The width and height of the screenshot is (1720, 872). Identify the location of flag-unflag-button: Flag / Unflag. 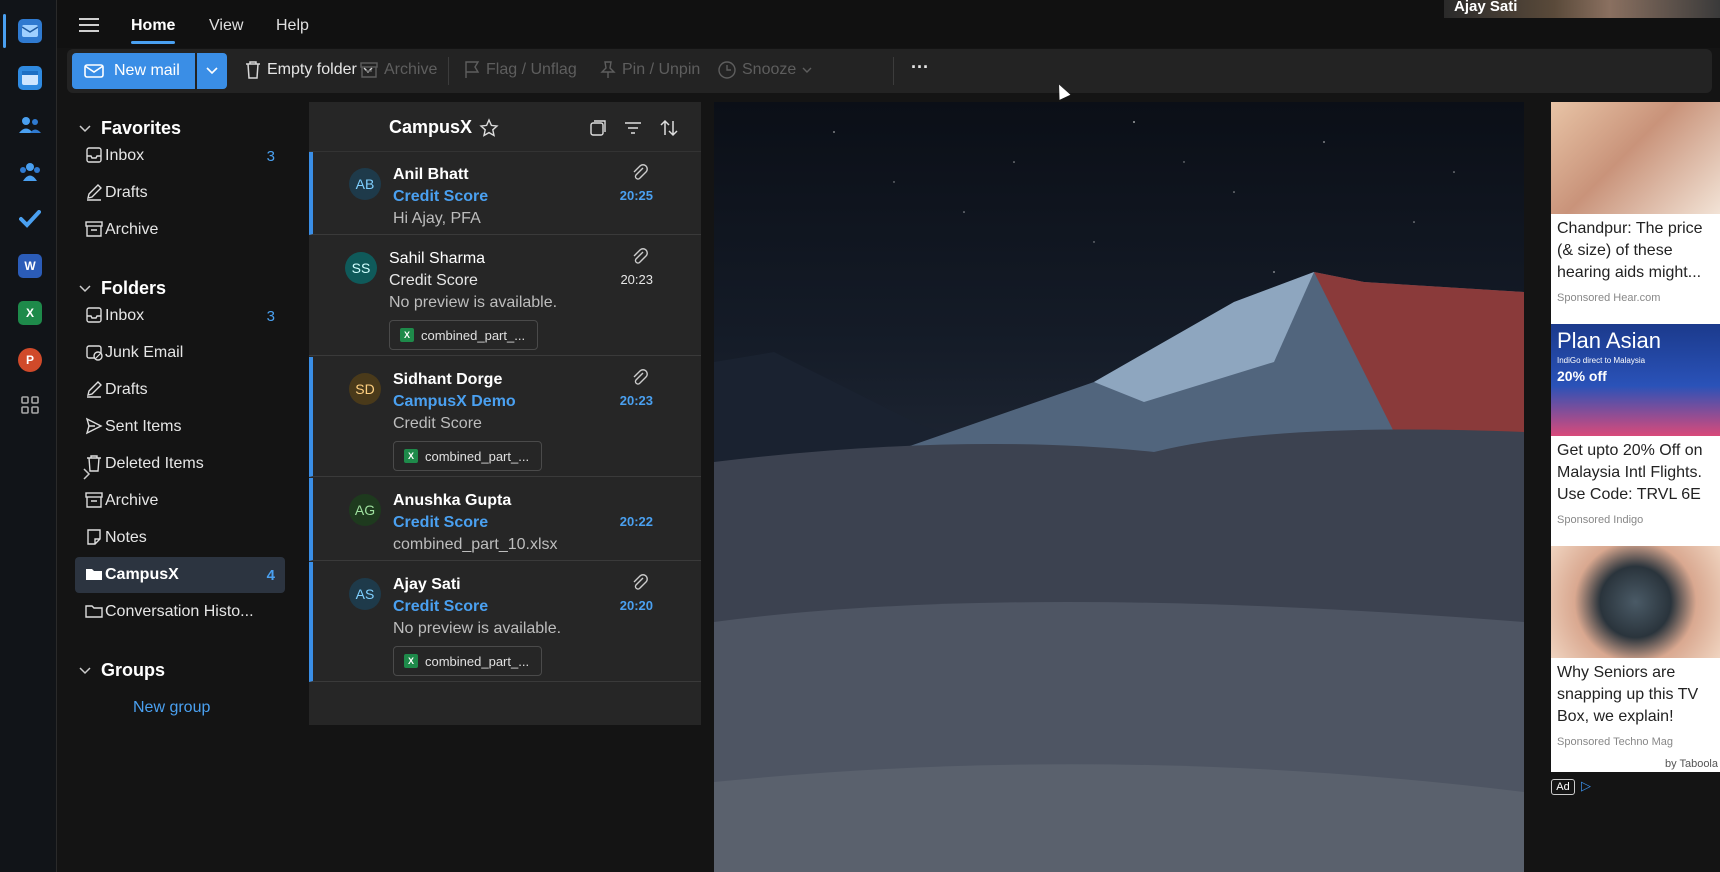
(520, 70).